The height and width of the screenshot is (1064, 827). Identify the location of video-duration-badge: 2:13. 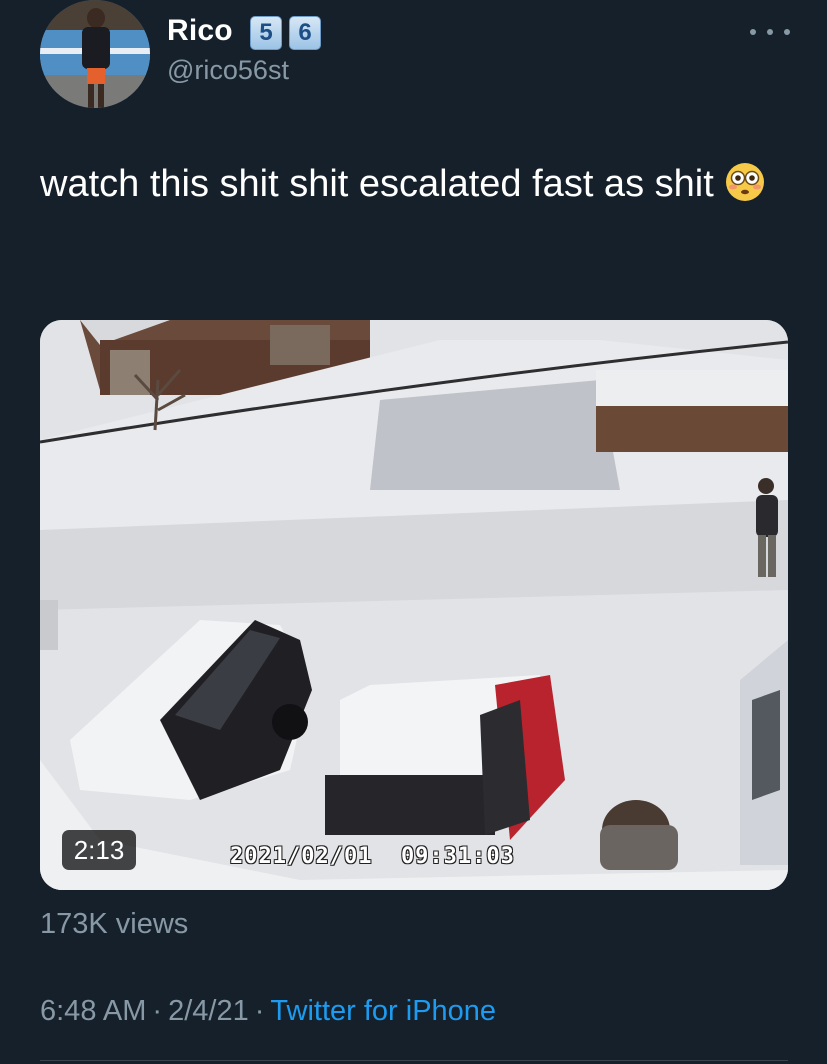
(99, 850).